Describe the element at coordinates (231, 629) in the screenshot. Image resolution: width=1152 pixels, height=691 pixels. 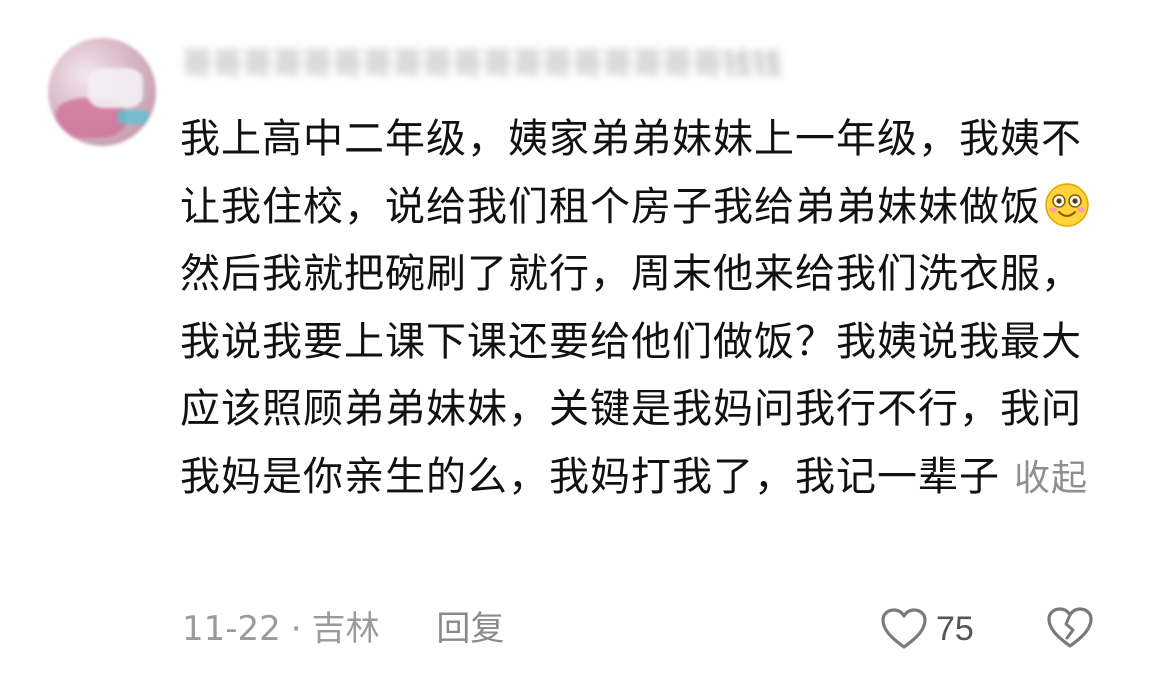
I see `comment-date: 11-22` at that location.